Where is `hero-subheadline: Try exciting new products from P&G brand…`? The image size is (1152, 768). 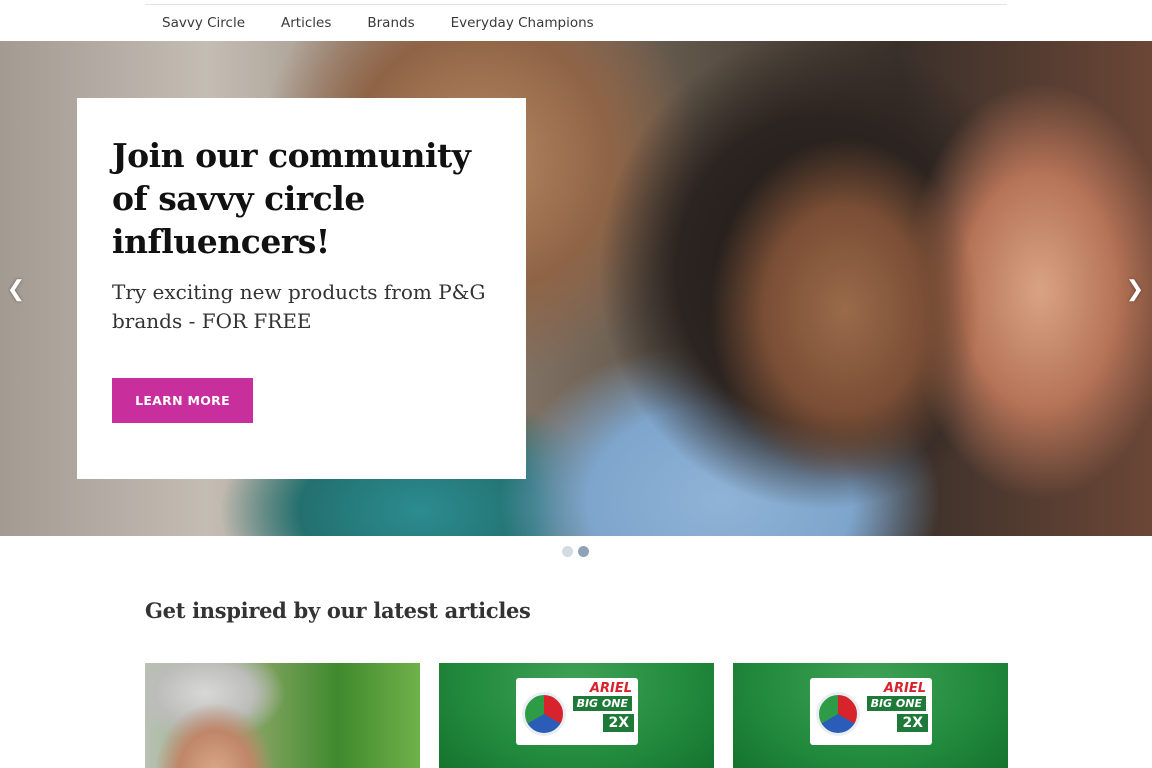 hero-subheadline: Try exciting new products from P&G brand… is located at coordinates (299, 306).